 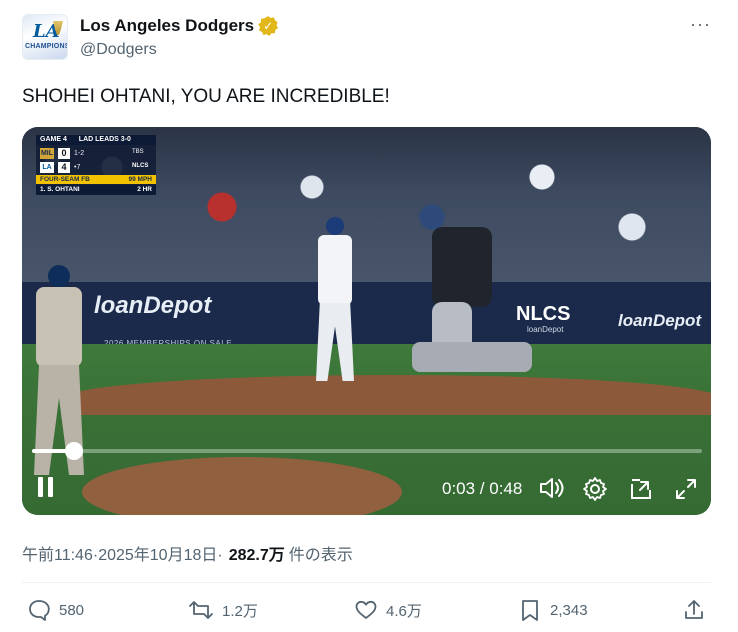 What do you see at coordinates (96, 190) in the screenshot?
I see `batter-info: 1. S. OHTANI 2 HR` at bounding box center [96, 190].